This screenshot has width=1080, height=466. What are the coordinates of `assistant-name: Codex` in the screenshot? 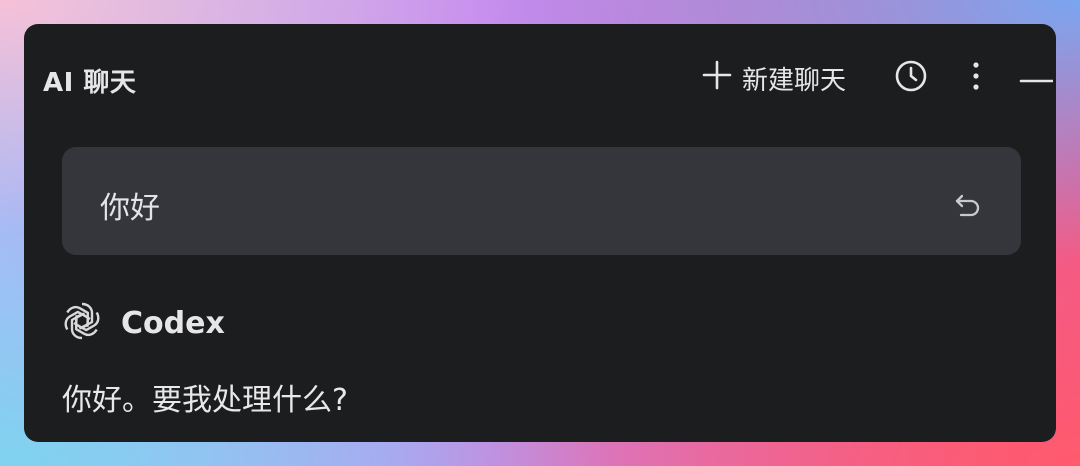 It's located at (173, 323).